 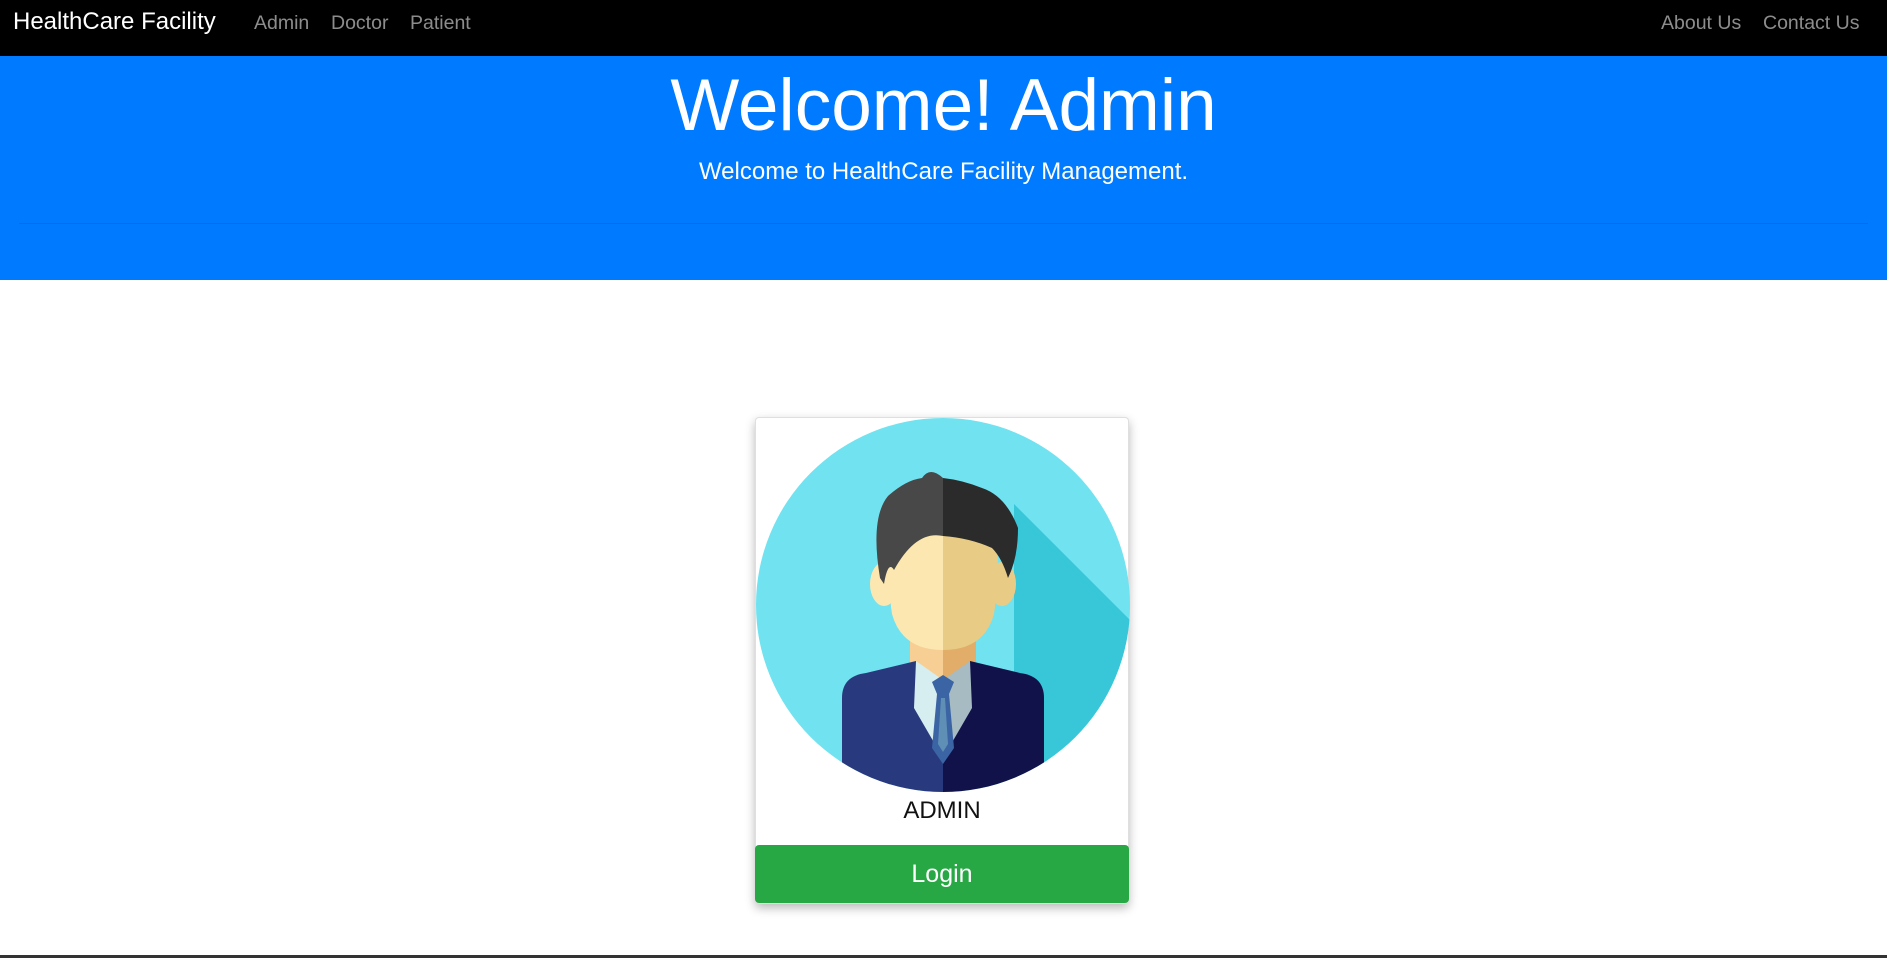 I want to click on brand-link: HealthCare Facility, so click(x=114, y=22).